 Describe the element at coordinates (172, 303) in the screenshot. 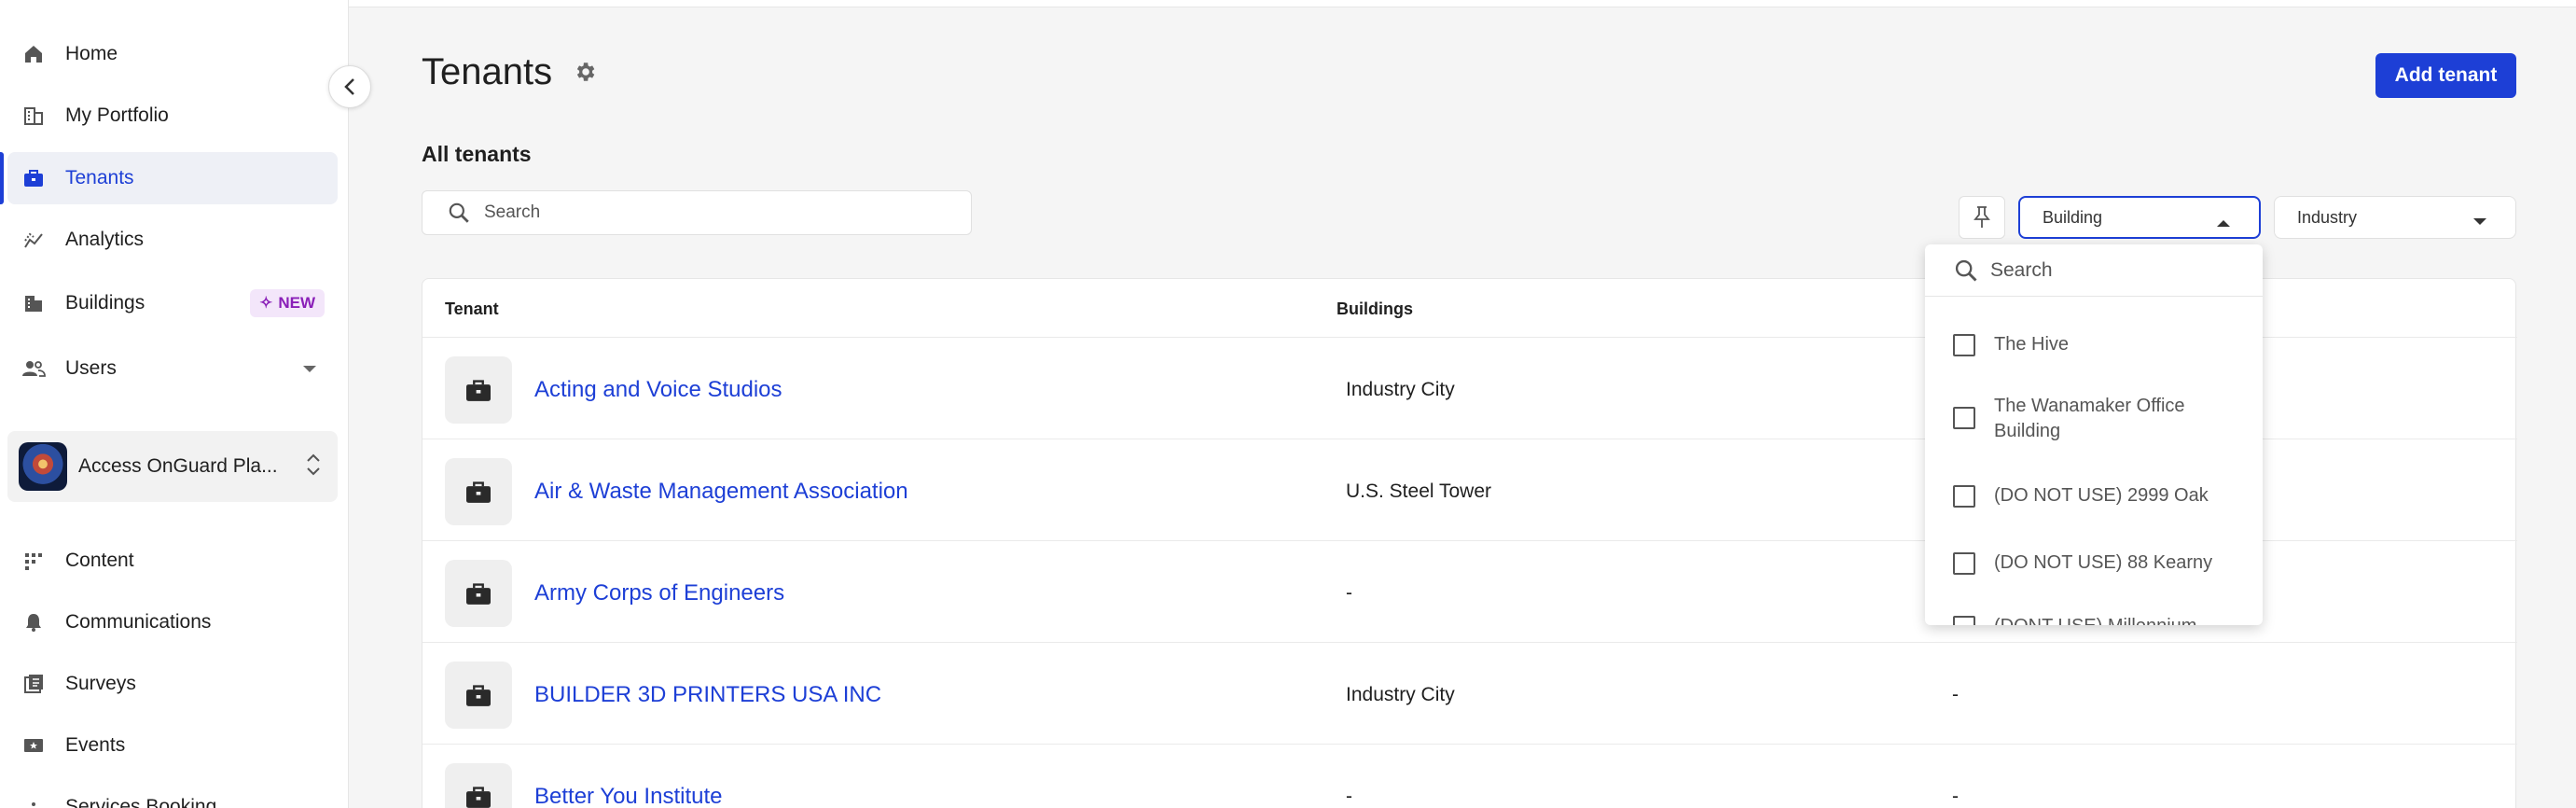

I see `sidebar-item-buildings: Buildings ✧ NEW` at that location.